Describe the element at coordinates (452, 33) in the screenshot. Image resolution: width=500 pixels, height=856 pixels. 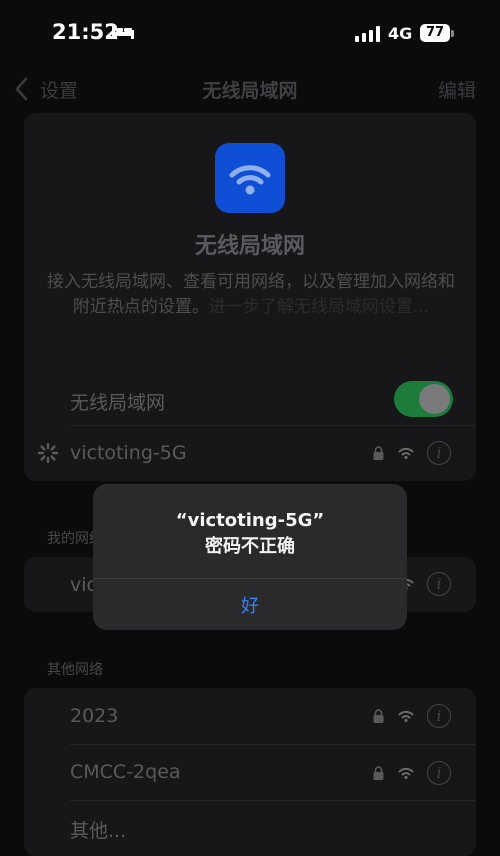
I see `battery-tip` at that location.